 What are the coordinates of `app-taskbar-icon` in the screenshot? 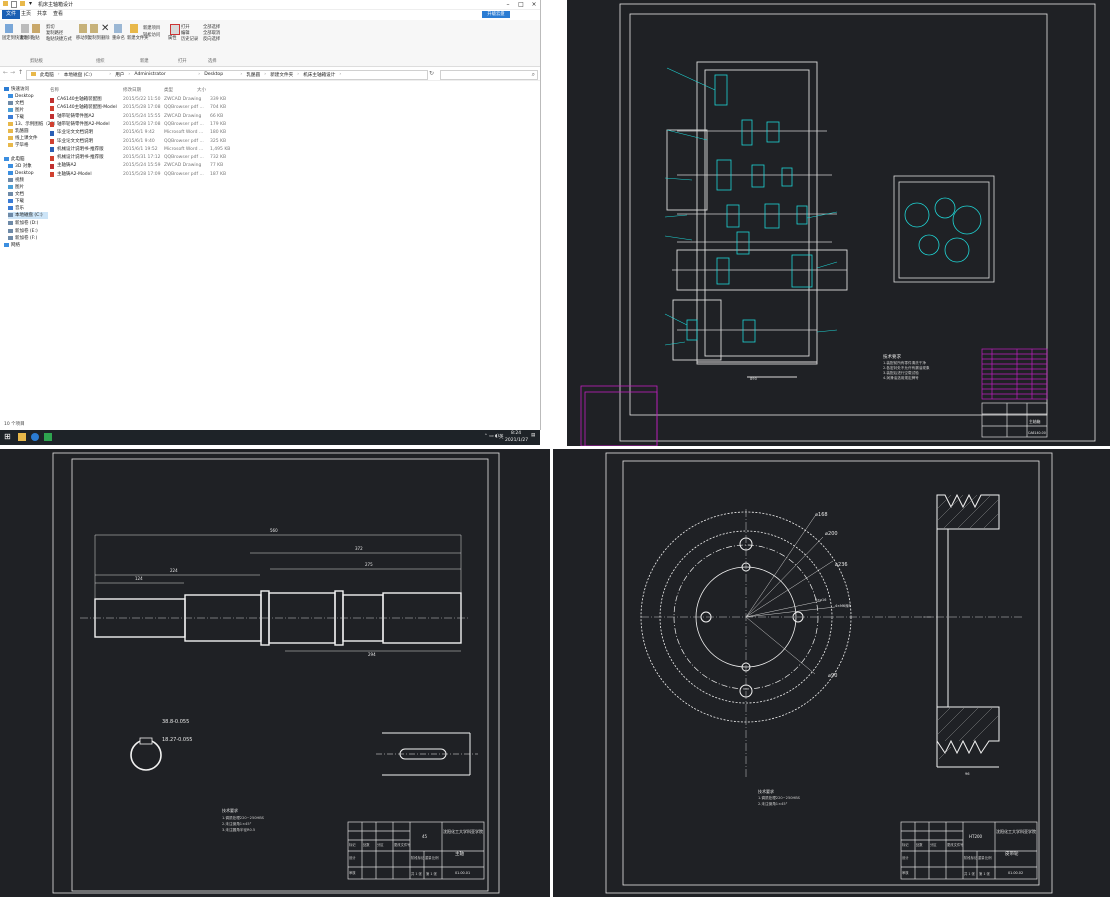 It's located at (48, 437).